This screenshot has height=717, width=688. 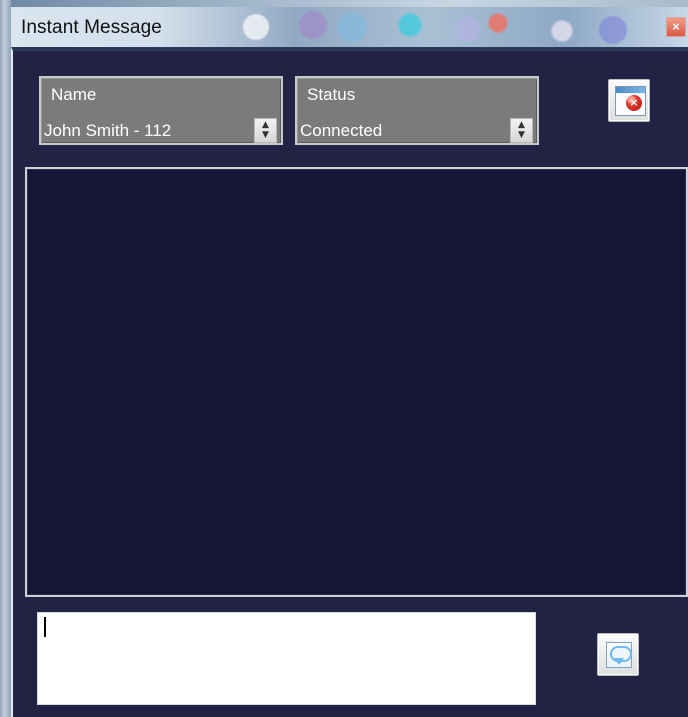 I want to click on text-cursor, so click(x=45, y=627).